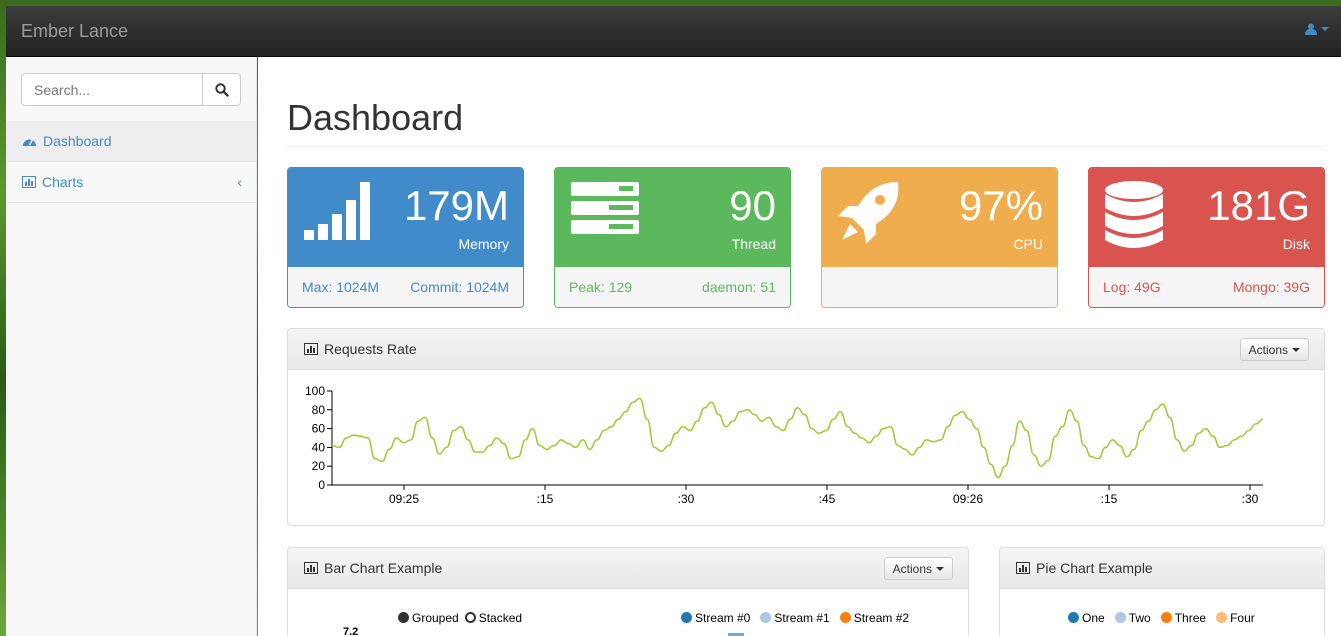  I want to click on legend-label: Four, so click(1242, 618).